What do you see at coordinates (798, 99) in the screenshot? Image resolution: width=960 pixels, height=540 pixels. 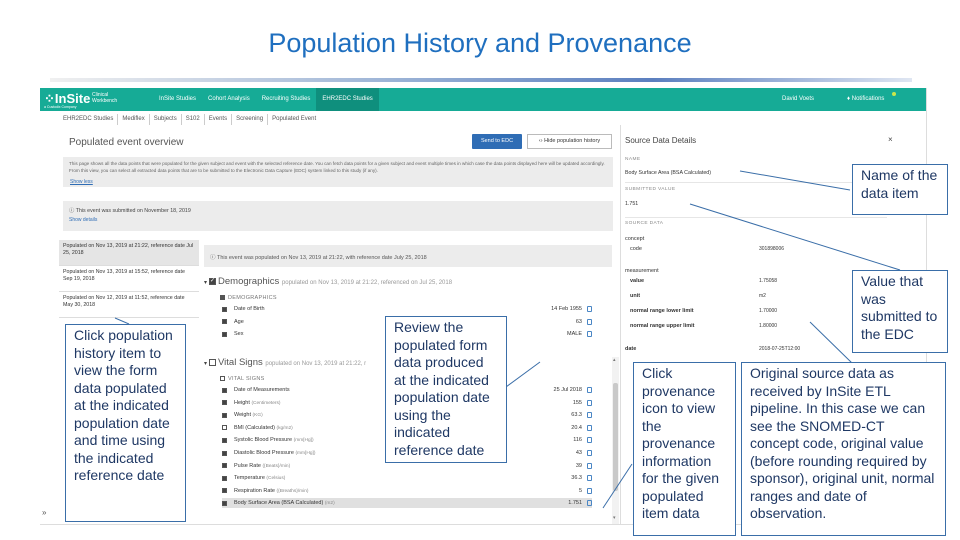 I see `user-menu: David Voets` at bounding box center [798, 99].